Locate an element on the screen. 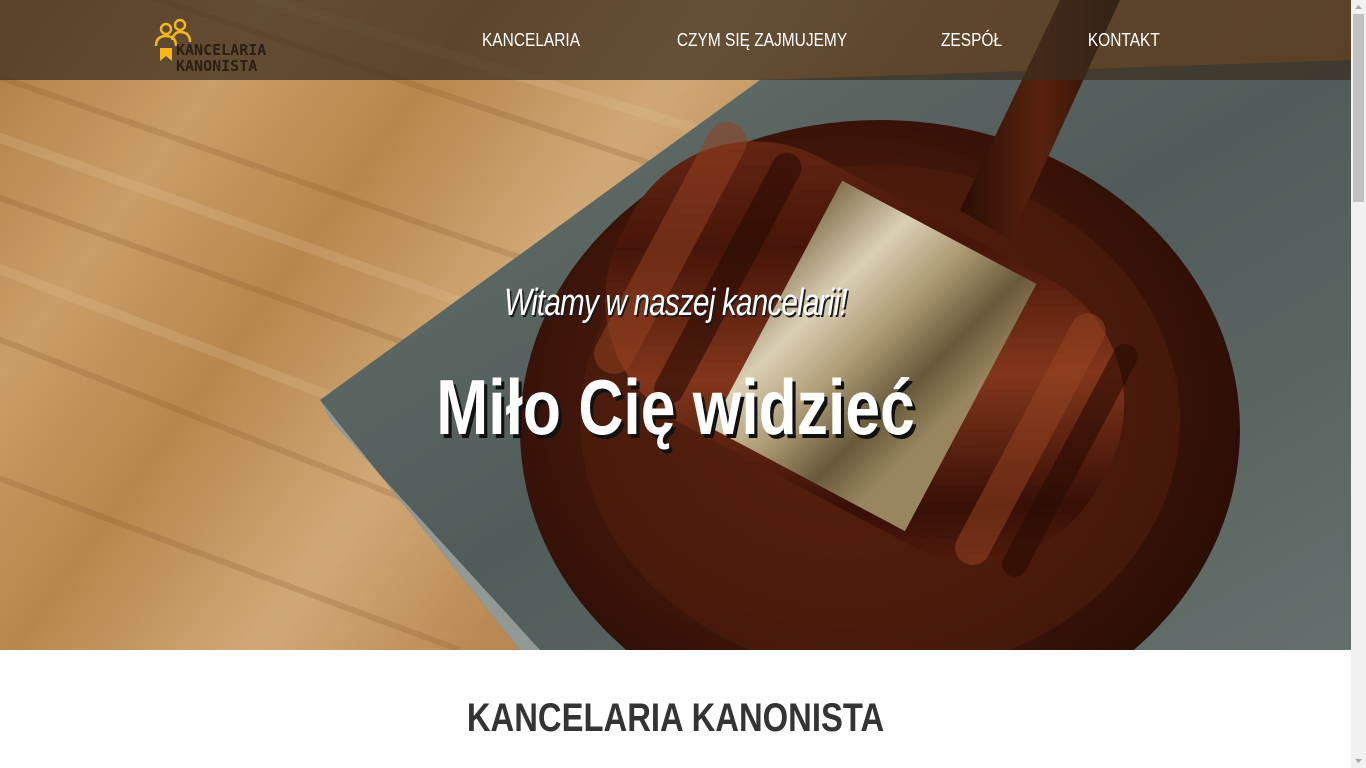  scroll-up-arrow-icon is located at coordinates (1358, 7).